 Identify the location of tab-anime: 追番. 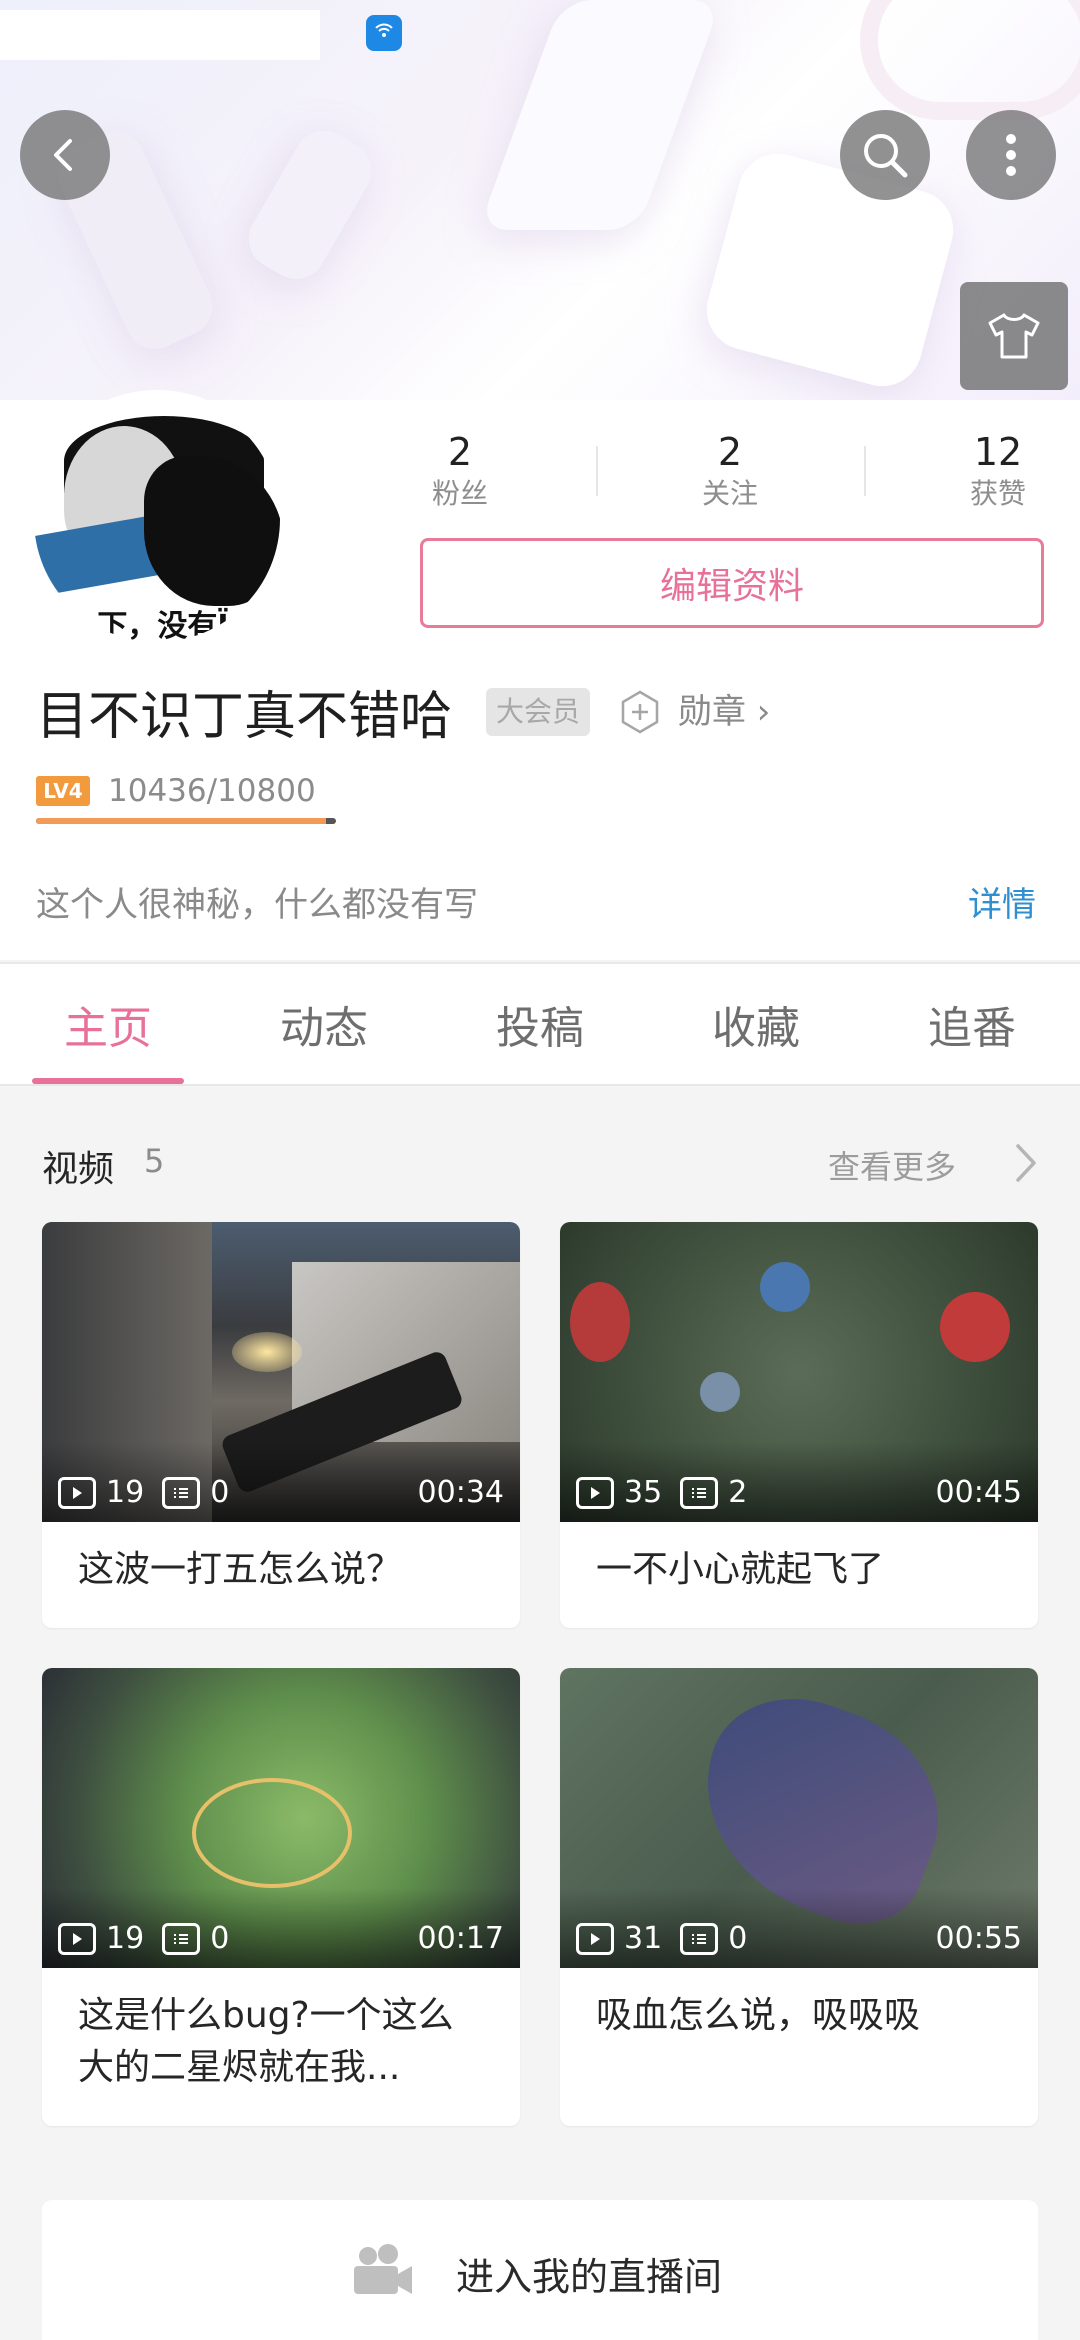
(972, 1024).